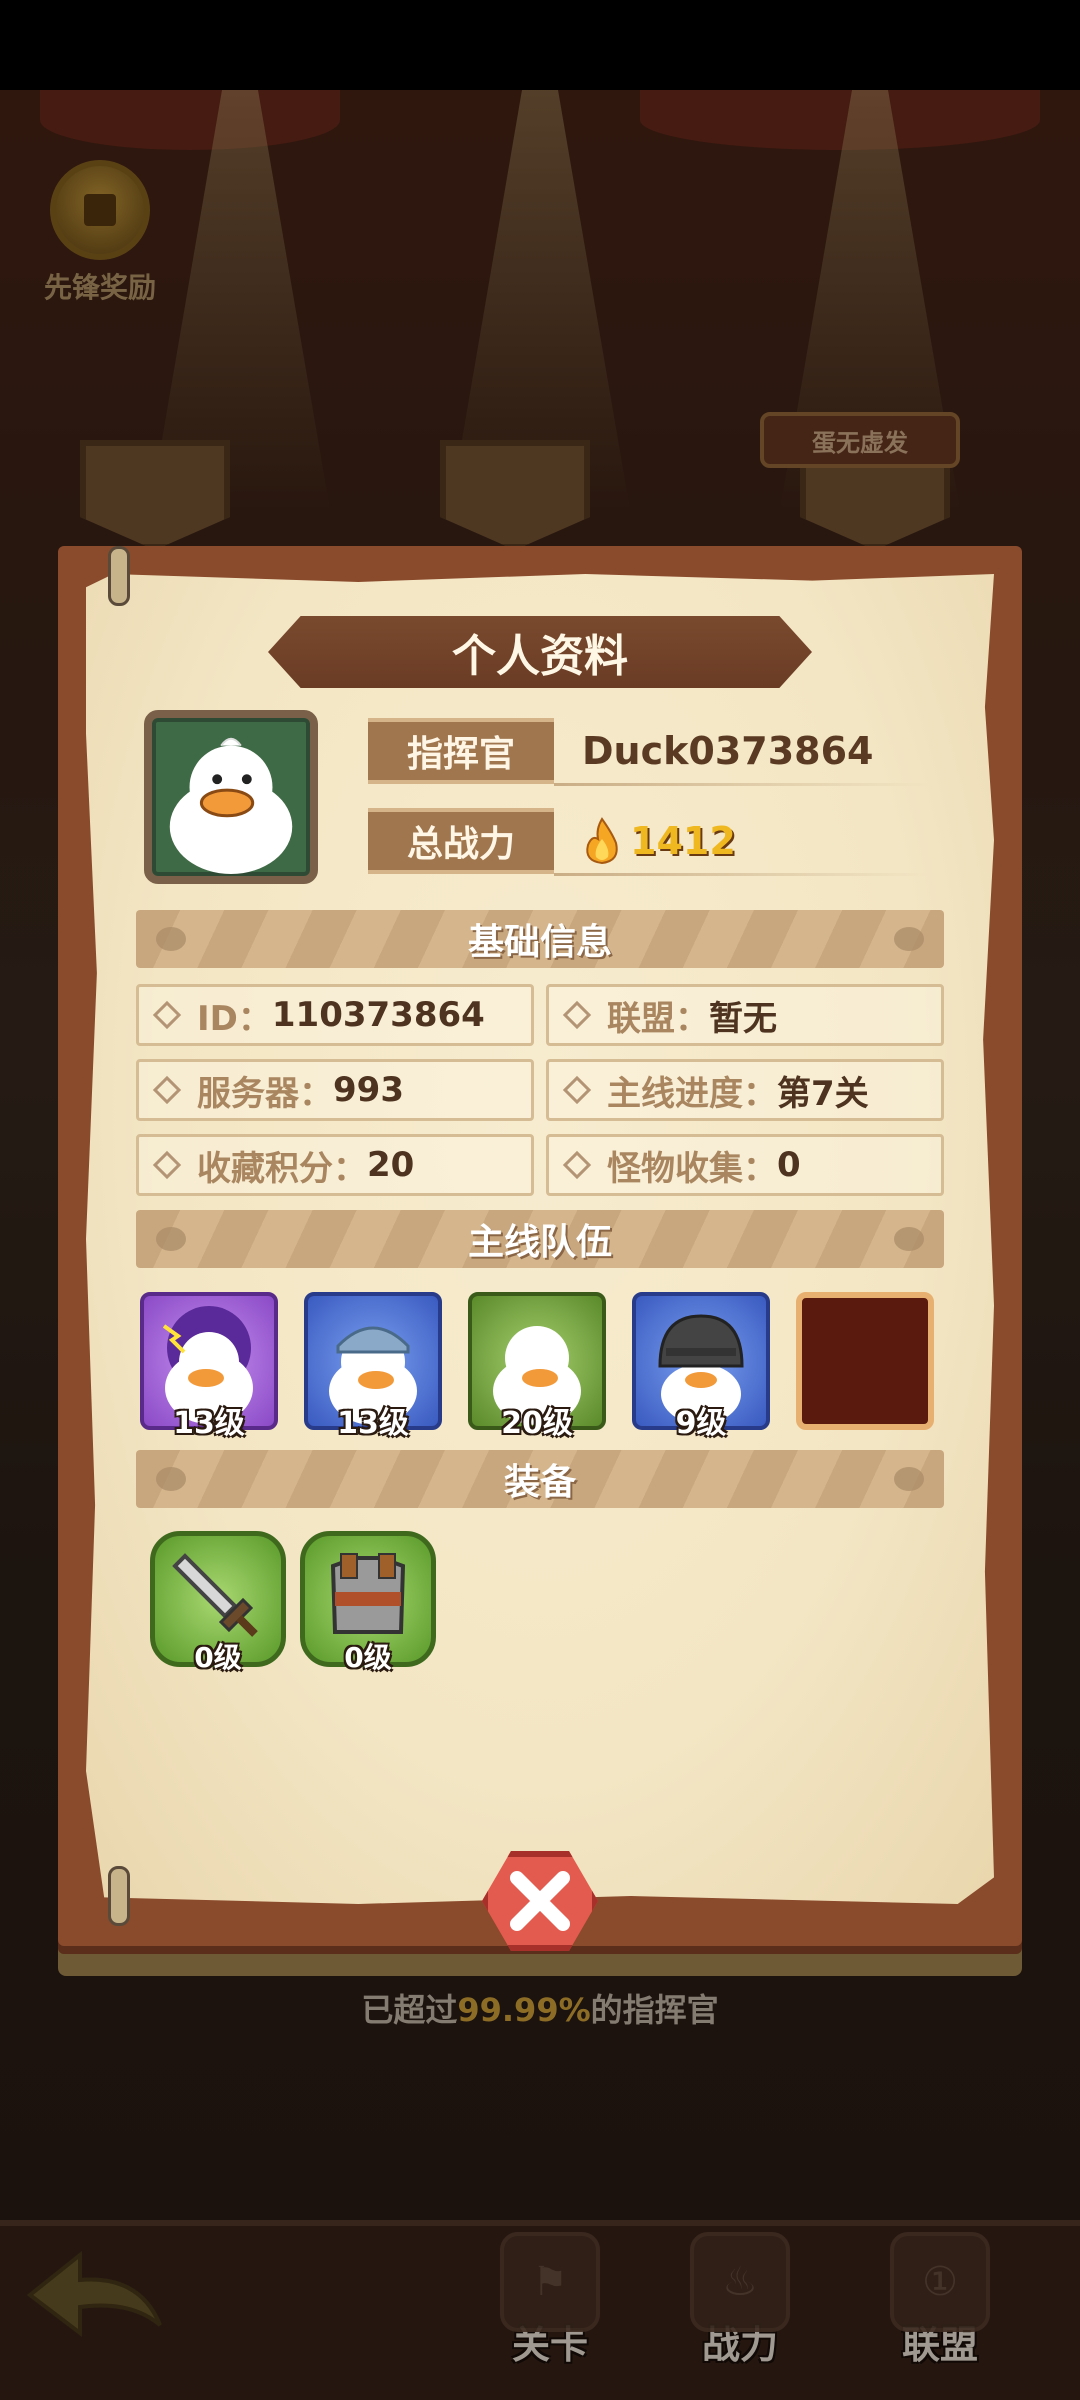  I want to click on avatar, so click(231, 797).